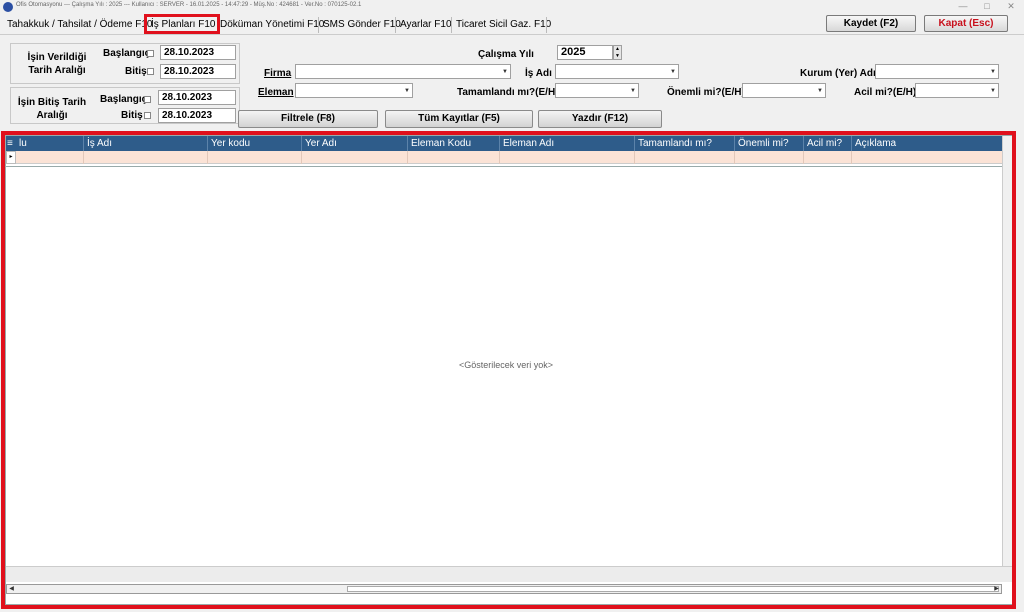  Describe the element at coordinates (362, 25) in the screenshot. I see `tab-sms-gonder: SMS Gönder F10` at that location.